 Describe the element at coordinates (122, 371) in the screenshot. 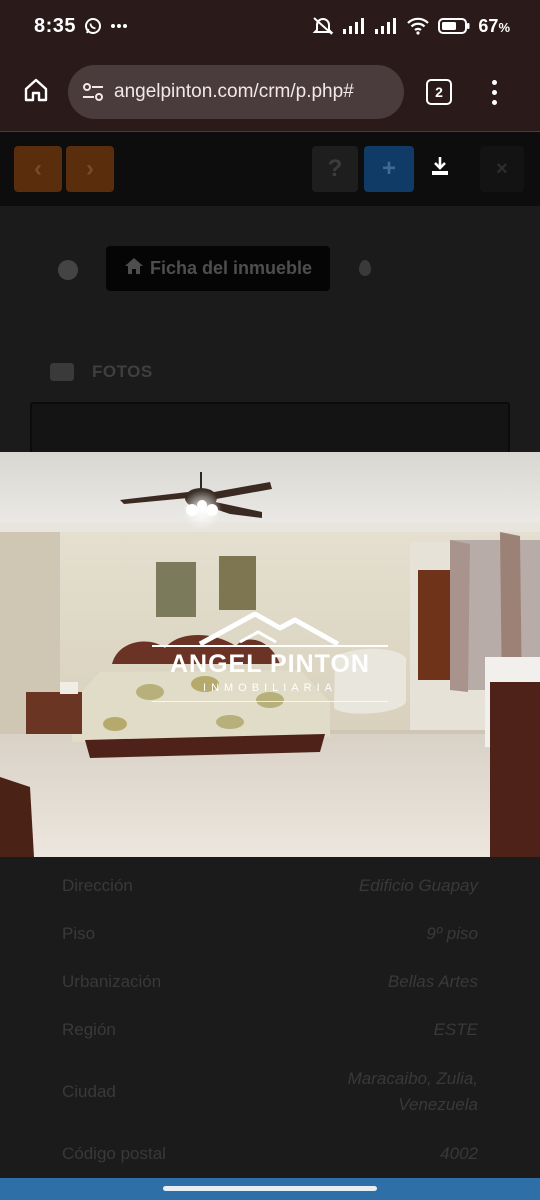

I see `fotos-heading: FOTOS` at that location.